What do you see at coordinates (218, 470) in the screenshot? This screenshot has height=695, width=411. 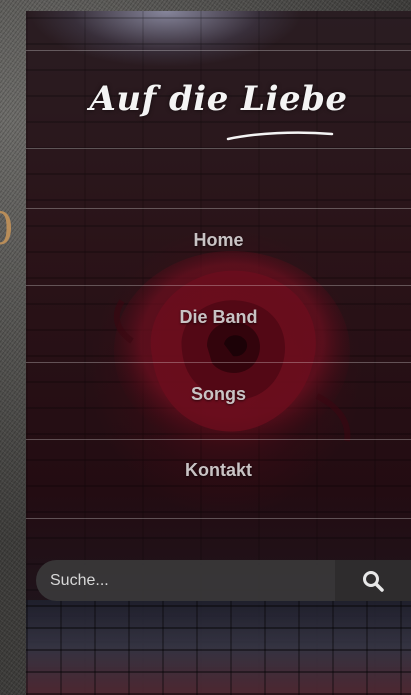 I see `nav-item-kontakt: Kontakt` at bounding box center [218, 470].